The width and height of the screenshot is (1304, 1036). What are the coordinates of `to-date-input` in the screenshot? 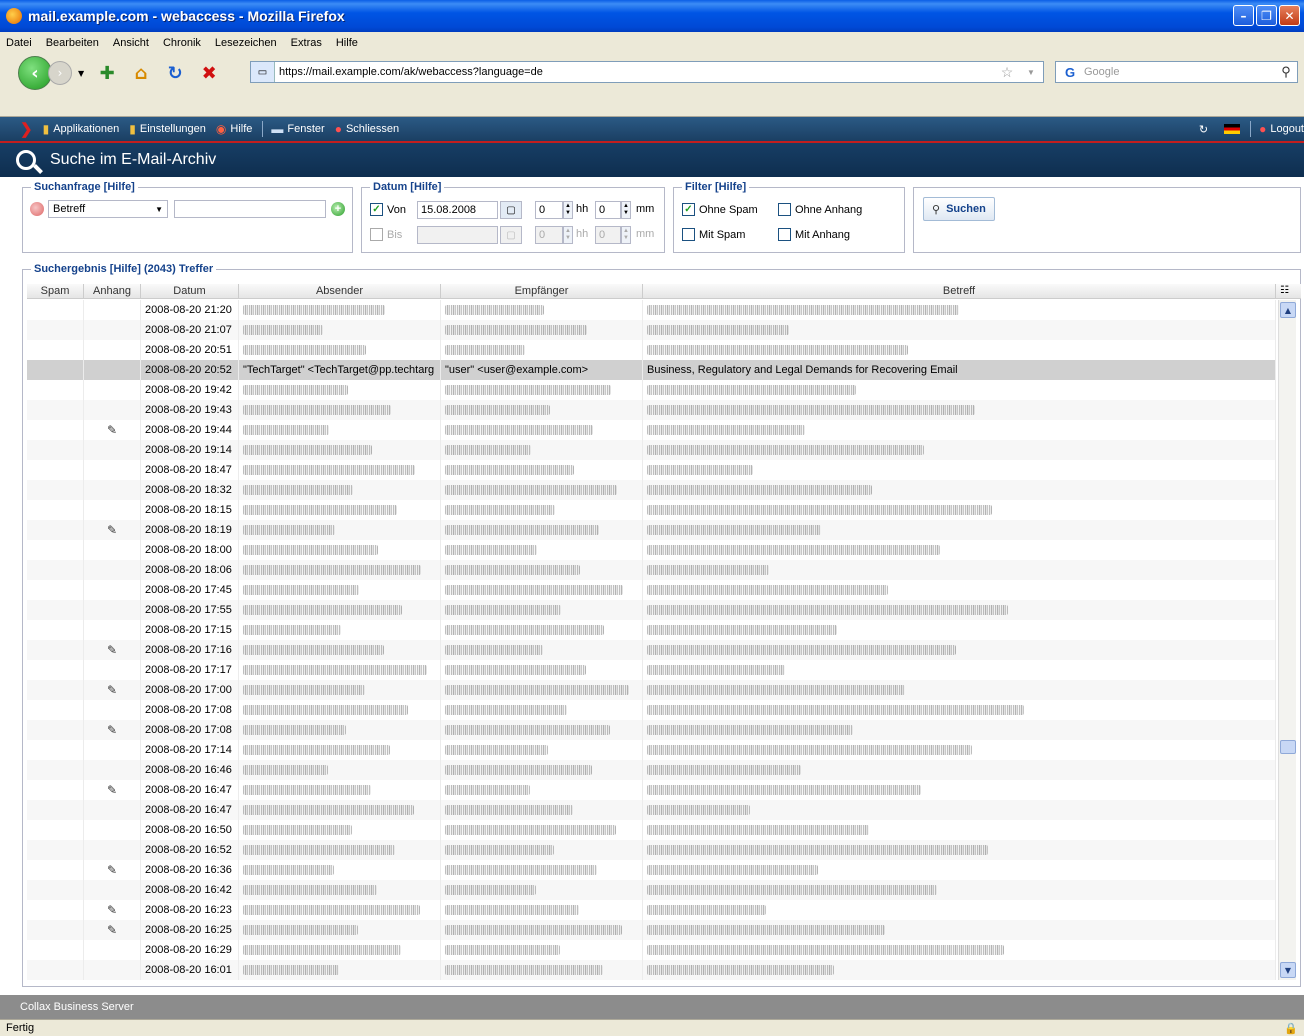 It's located at (457, 235).